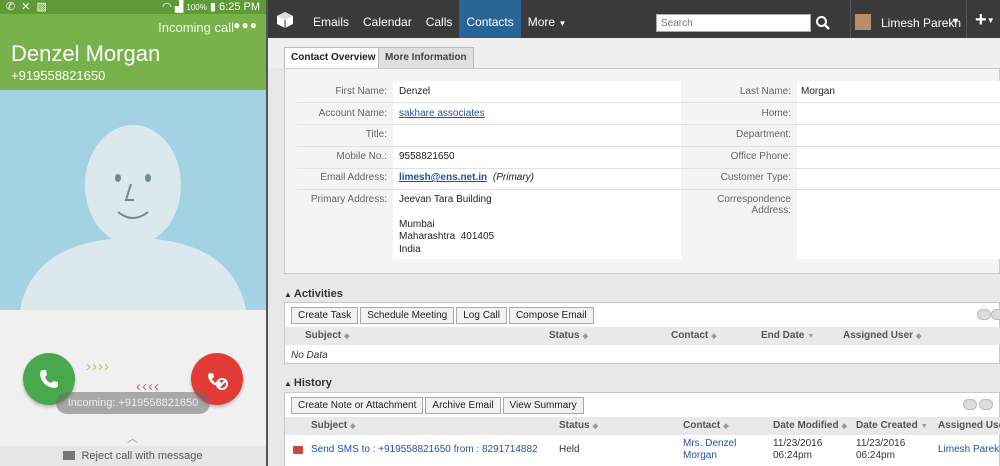 This screenshot has height=466, width=1000. I want to click on correspondence-address-label: Correspondence Address:, so click(754, 205).